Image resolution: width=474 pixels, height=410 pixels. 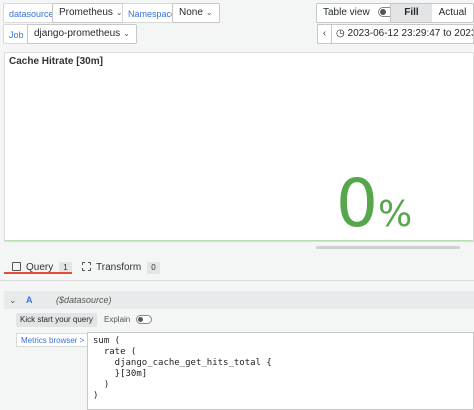 What do you see at coordinates (56, 320) in the screenshot?
I see `kick-start-button: Kick start your query` at bounding box center [56, 320].